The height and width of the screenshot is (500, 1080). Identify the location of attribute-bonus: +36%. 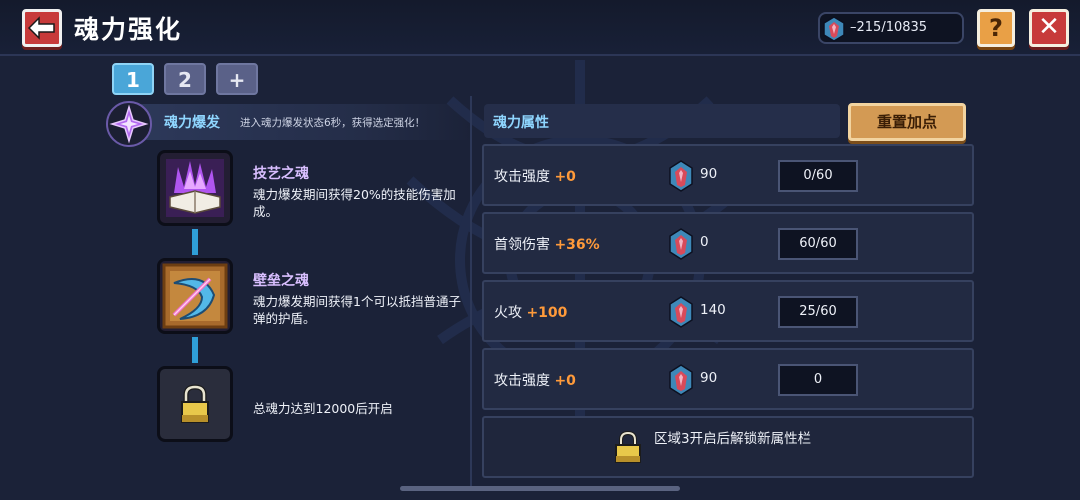
(577, 245).